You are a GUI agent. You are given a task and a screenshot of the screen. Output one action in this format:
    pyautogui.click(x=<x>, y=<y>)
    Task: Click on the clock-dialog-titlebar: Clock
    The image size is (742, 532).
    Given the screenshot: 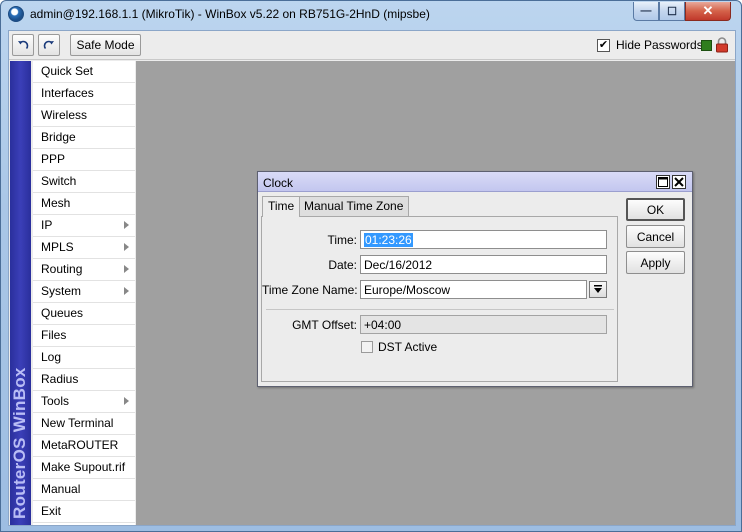 What is the action you would take?
    pyautogui.click(x=475, y=182)
    